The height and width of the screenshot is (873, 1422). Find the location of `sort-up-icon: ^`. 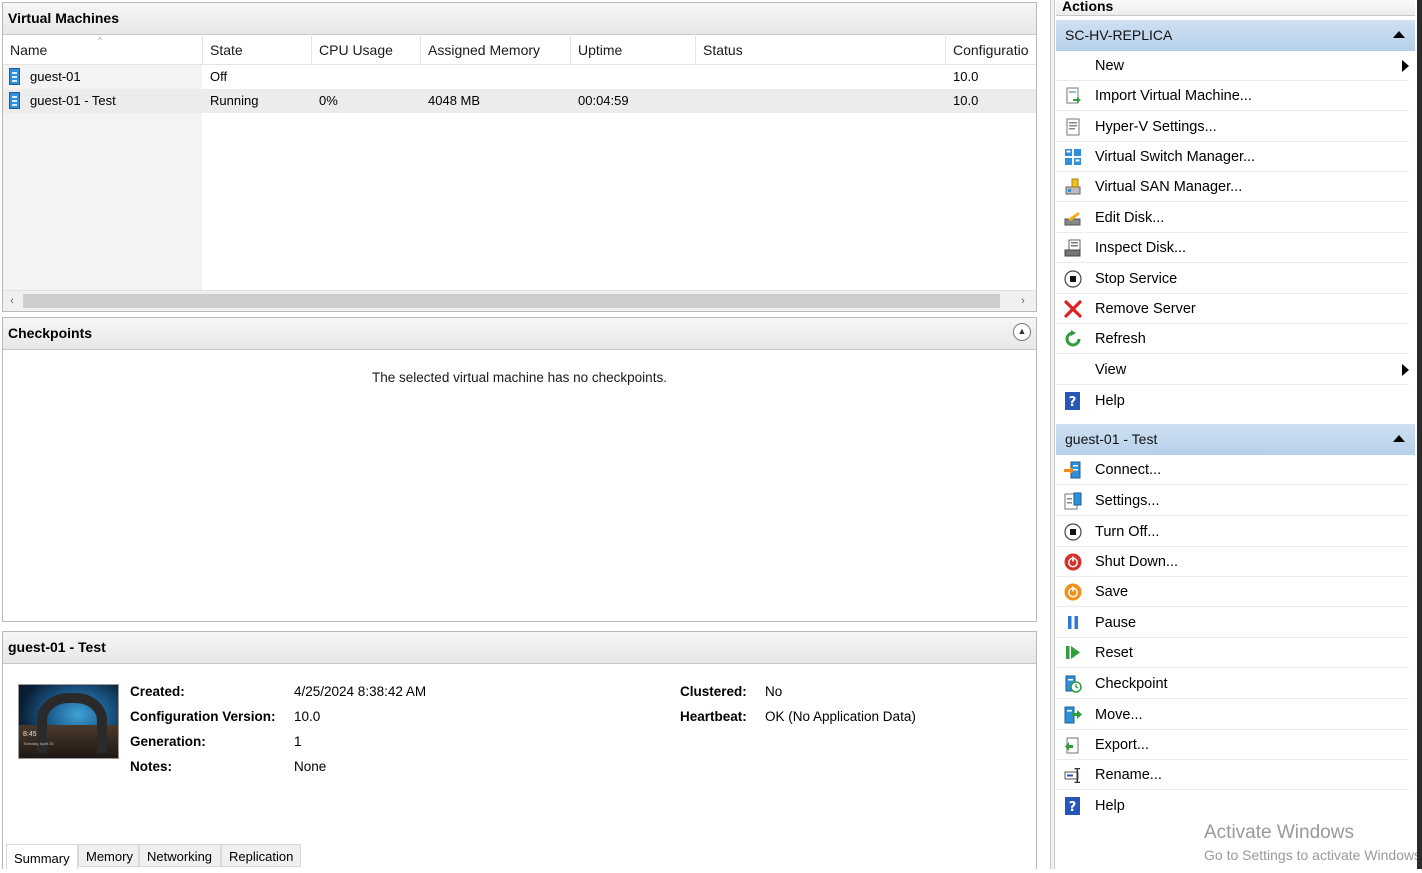

sort-up-icon: ^ is located at coordinates (100, 40).